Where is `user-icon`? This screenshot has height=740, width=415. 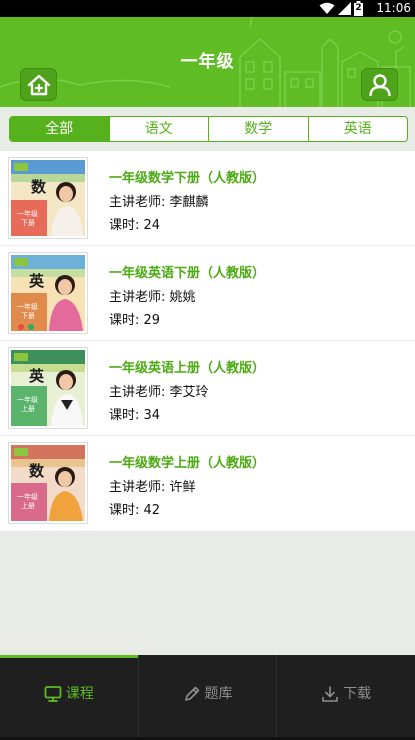
user-icon is located at coordinates (379, 84).